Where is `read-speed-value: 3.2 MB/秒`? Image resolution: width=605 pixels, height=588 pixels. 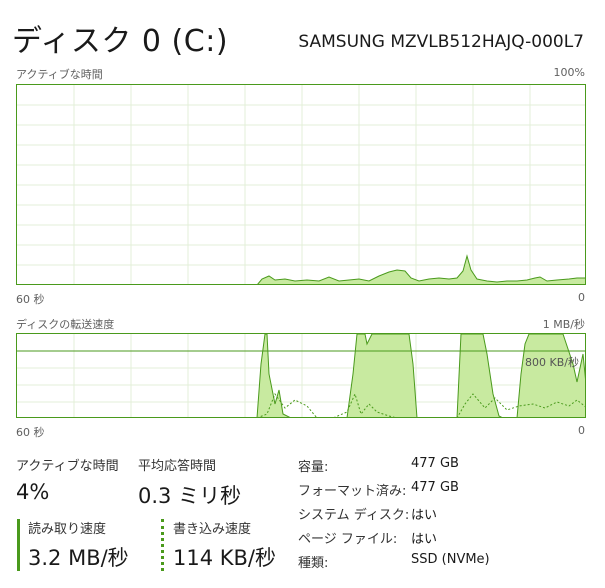 read-speed-value: 3.2 MB/秒 is located at coordinates (78, 558).